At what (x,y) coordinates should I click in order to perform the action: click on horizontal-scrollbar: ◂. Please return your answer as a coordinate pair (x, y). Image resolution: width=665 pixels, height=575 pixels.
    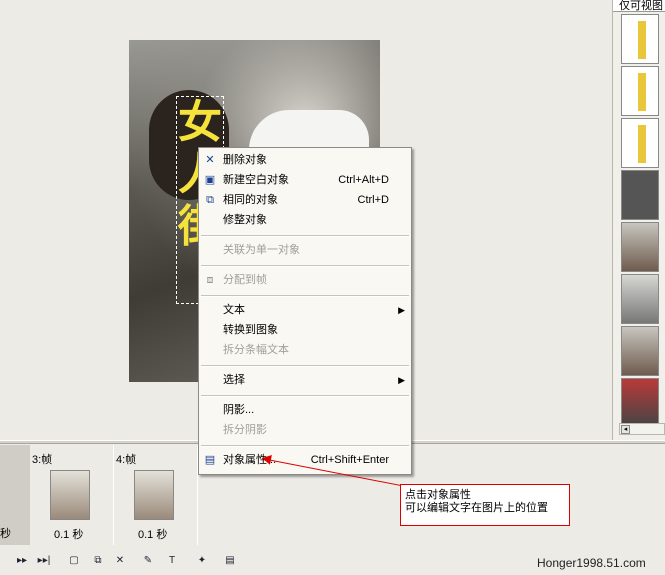
    Looking at the image, I should click on (642, 429).